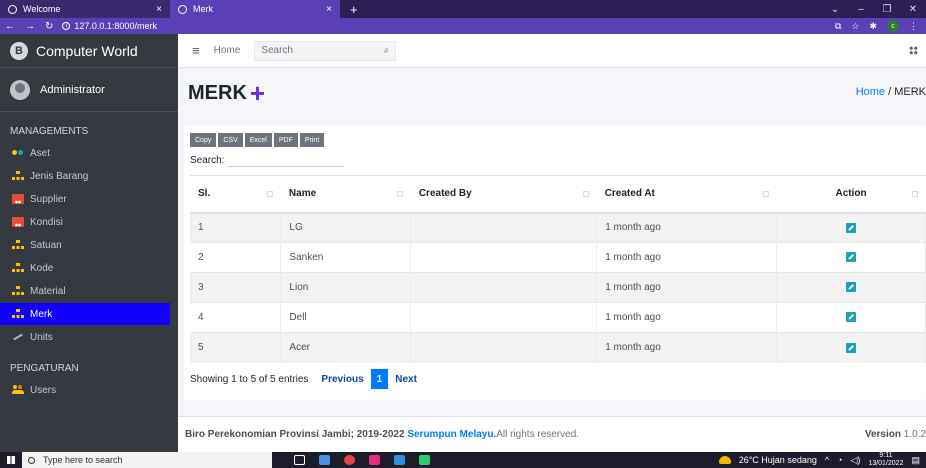 This screenshot has width=926, height=468. What do you see at coordinates (226, 93) in the screenshot?
I see `page-title: MERK +` at bounding box center [226, 93].